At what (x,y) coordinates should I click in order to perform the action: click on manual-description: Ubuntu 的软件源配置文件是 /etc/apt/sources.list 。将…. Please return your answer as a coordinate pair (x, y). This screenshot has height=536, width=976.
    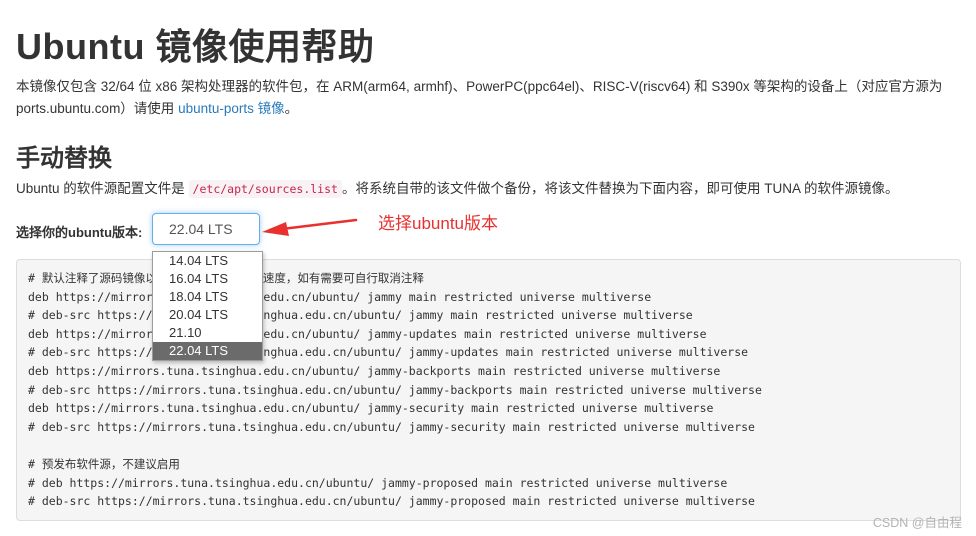
    Looking at the image, I should click on (457, 189).